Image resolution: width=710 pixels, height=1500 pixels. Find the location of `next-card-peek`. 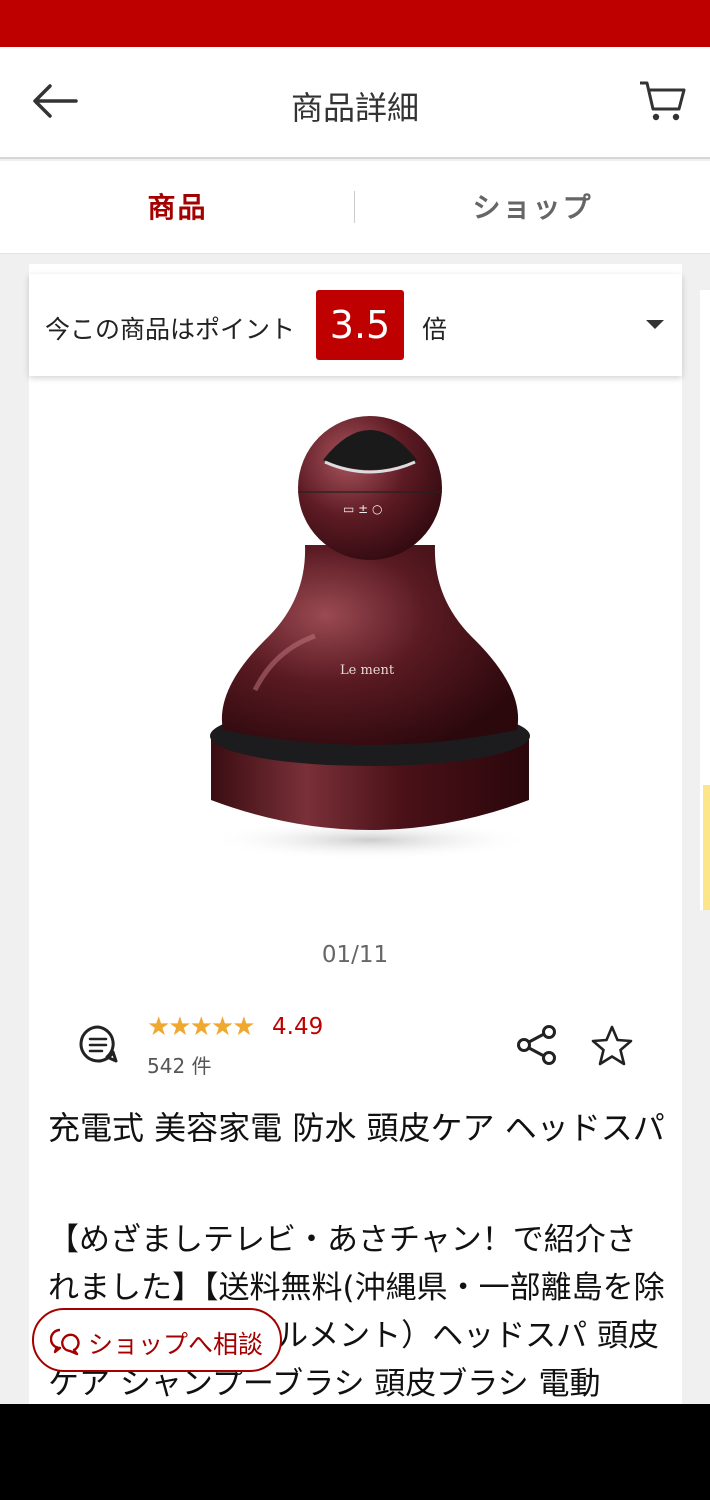

next-card-peek is located at coordinates (705, 600).